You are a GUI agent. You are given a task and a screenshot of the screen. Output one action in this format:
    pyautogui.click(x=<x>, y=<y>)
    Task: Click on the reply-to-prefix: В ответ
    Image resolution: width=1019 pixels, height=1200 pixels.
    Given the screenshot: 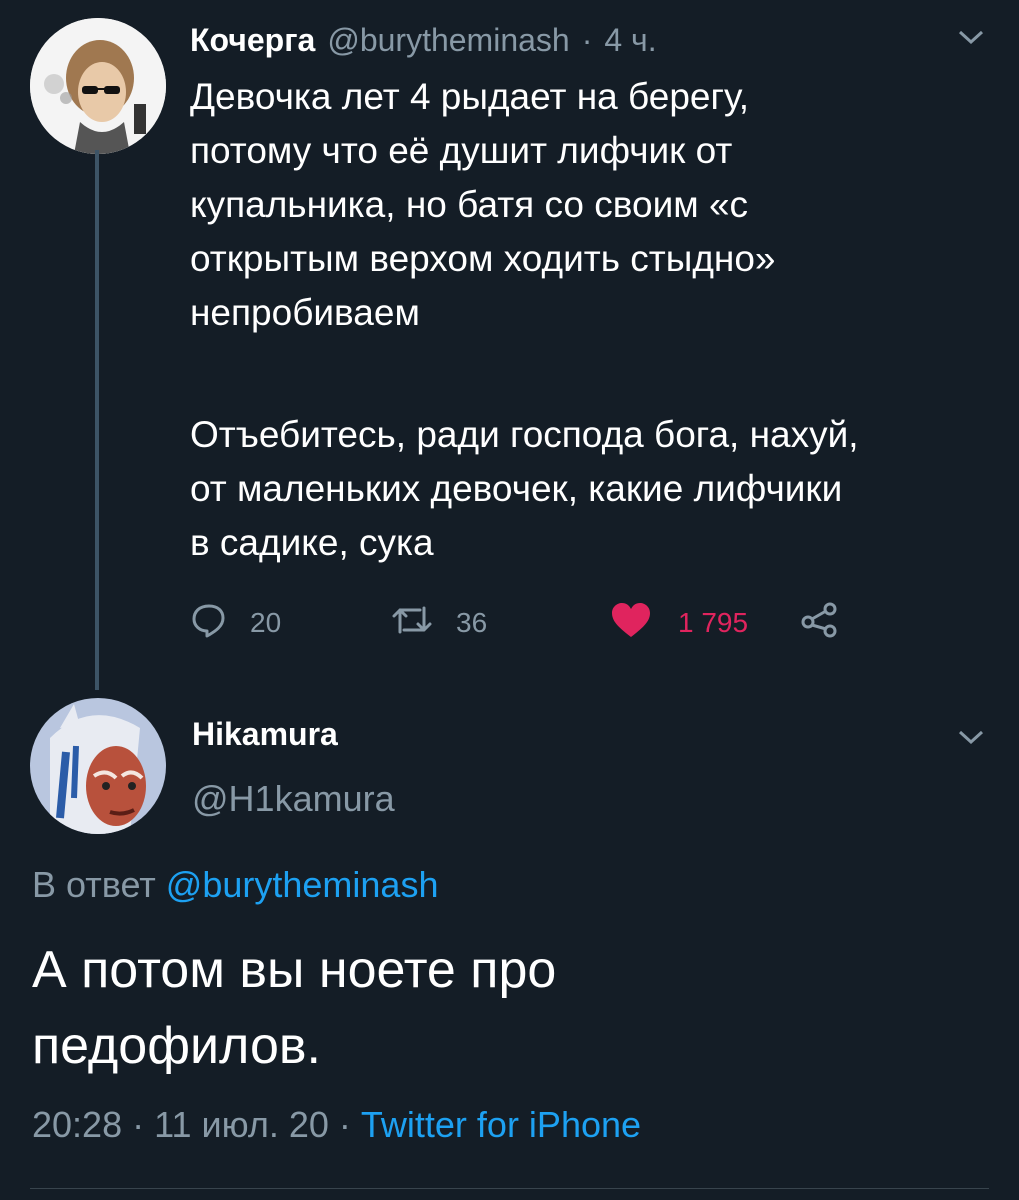 What is the action you would take?
    pyautogui.click(x=94, y=884)
    